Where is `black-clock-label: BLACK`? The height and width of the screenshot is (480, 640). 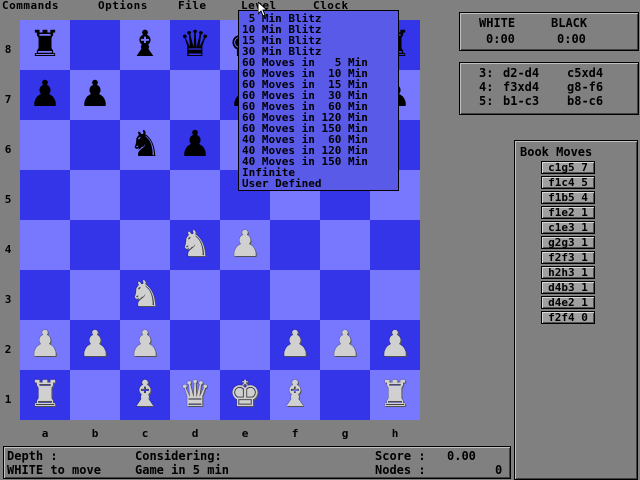
black-clock-label: BLACK is located at coordinates (569, 23).